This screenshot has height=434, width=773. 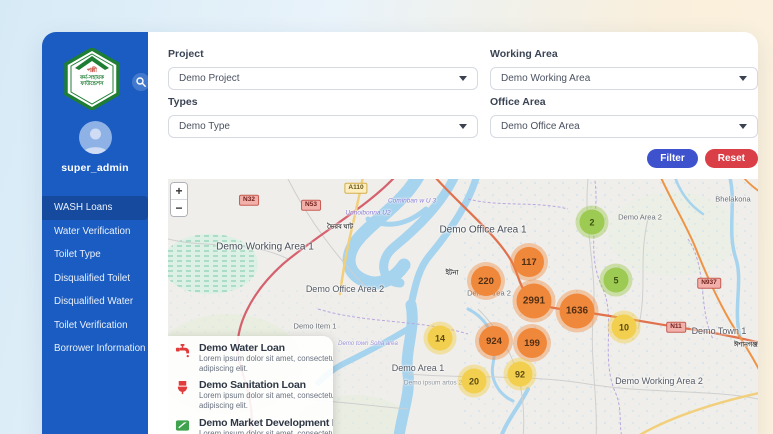 I want to click on sidebar-item-toilet-verification: Toilet Verification, so click(x=95, y=326).